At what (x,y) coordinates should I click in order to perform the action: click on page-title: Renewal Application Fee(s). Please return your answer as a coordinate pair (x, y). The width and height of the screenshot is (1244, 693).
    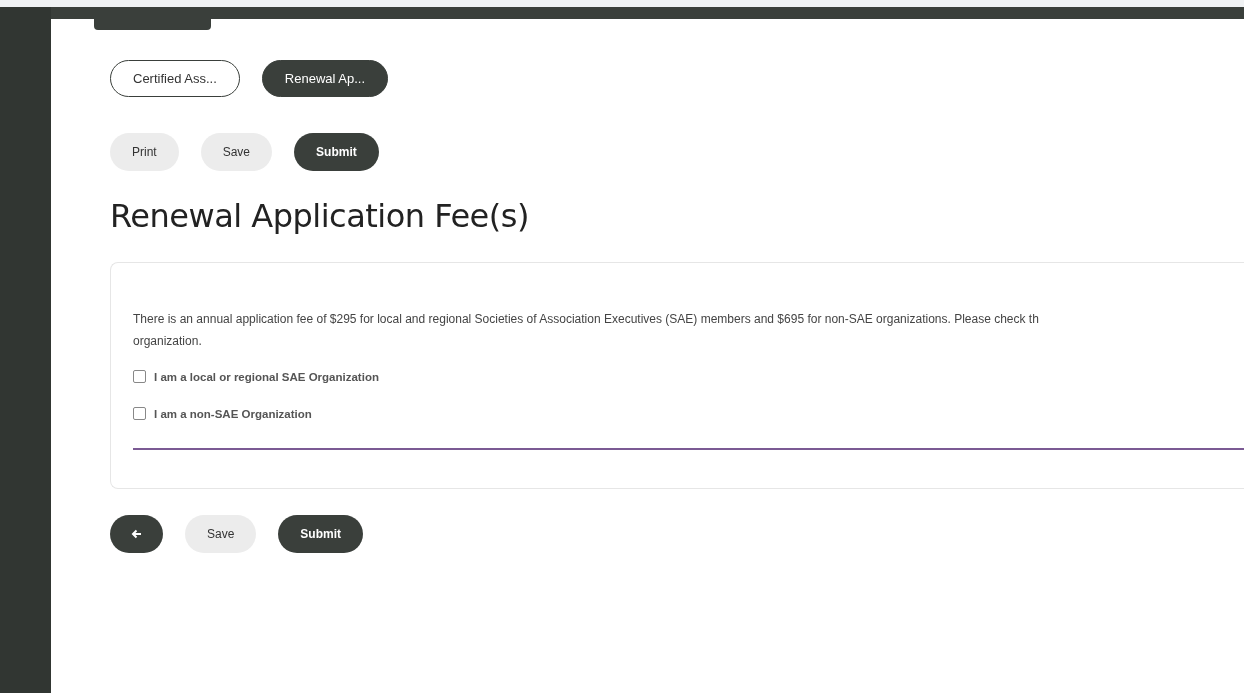
    Looking at the image, I should click on (320, 216).